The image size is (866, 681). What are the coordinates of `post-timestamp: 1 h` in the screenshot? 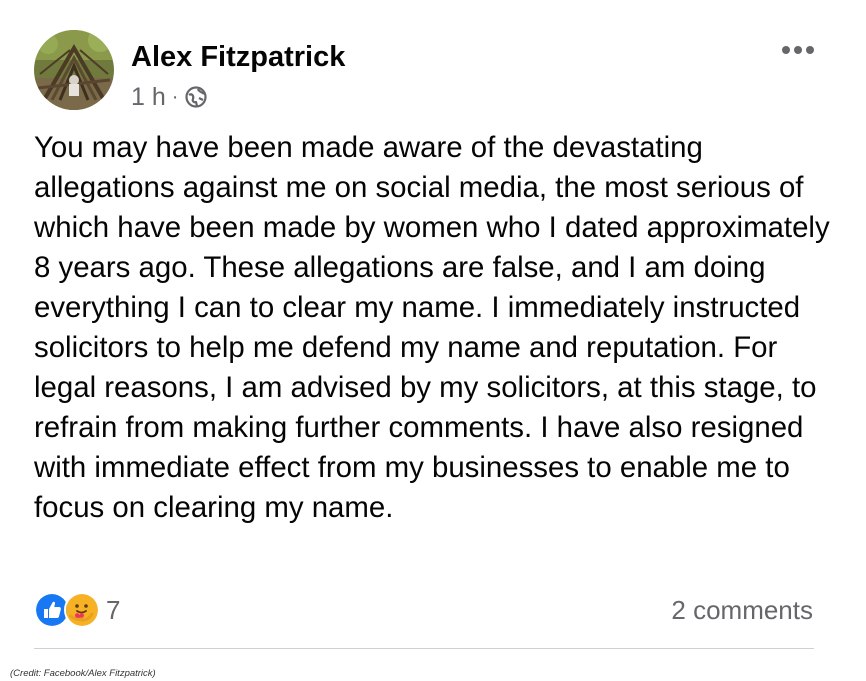 It's located at (148, 97).